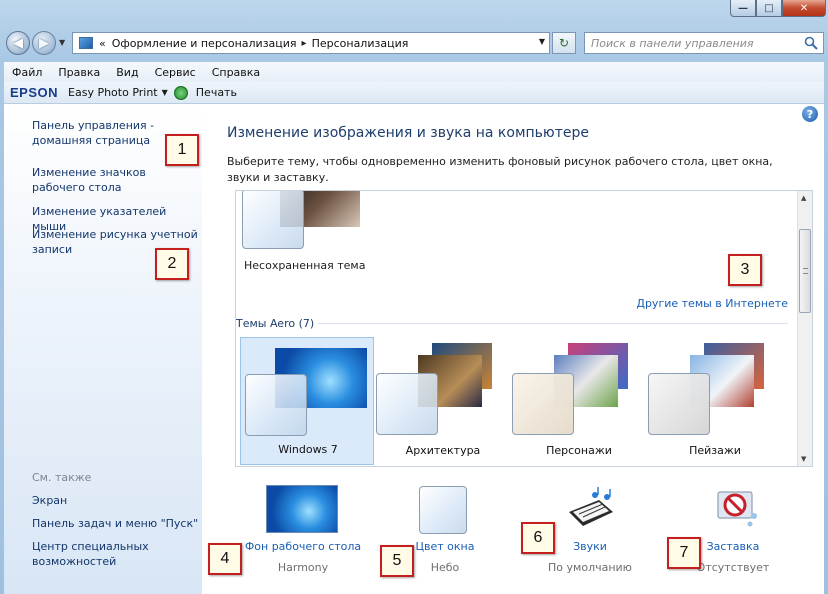 Image resolution: width=828 pixels, height=594 pixels. Describe the element at coordinates (175, 72) in the screenshot. I see `menu-tools: Сервис` at that location.